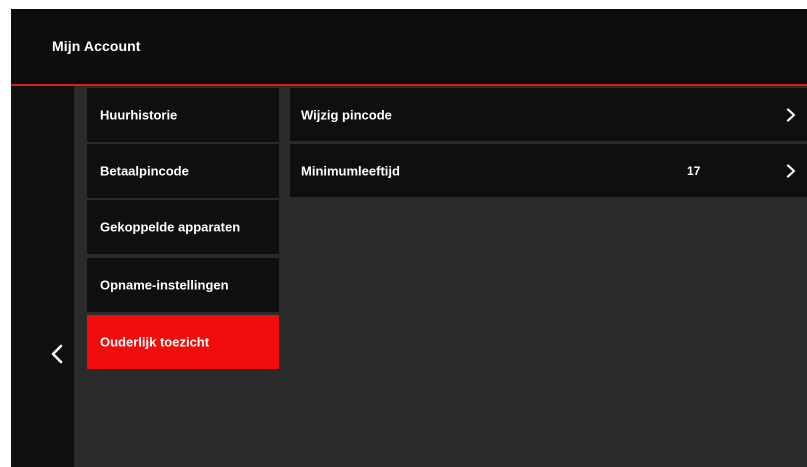 The image size is (807, 467). I want to click on menu-item-opname-instellingen: Opname-instellingen, so click(183, 285).